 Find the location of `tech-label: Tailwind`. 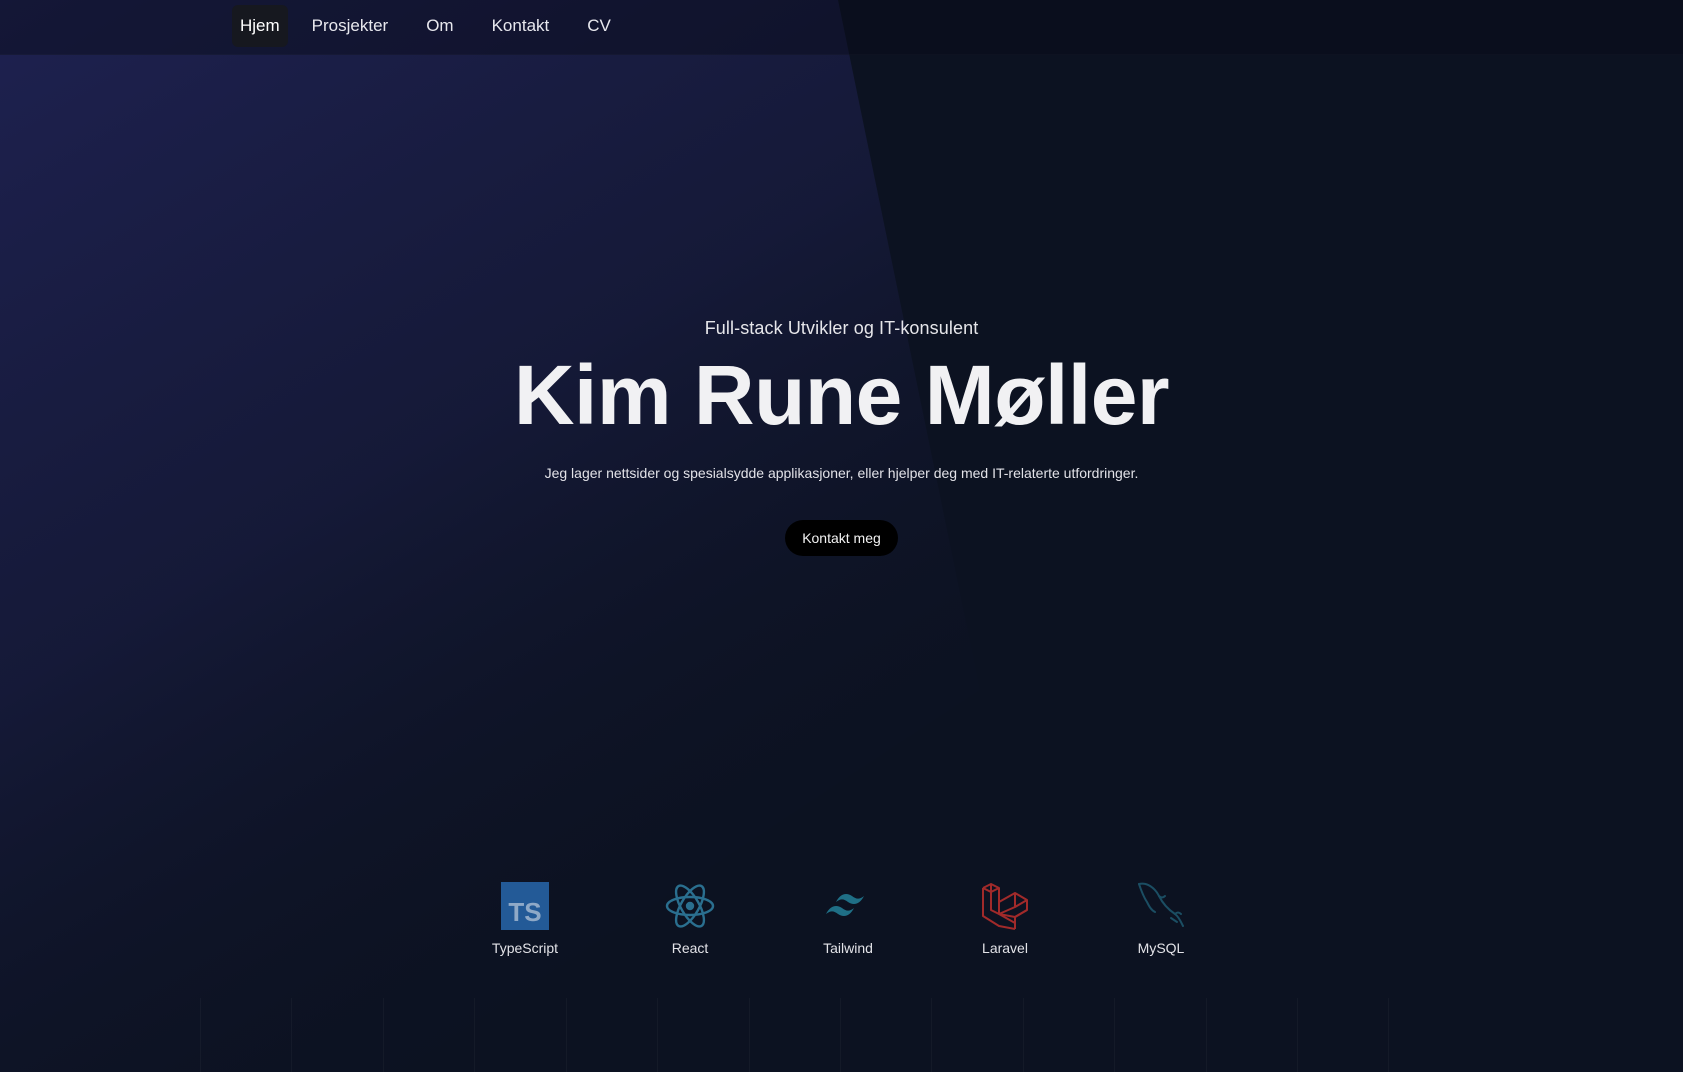

tech-label: Tailwind is located at coordinates (848, 948).